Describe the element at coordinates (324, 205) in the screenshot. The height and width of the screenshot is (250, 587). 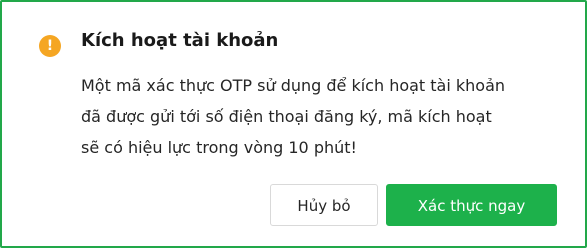
I see `cancel-button: Hủy bỏ` at that location.